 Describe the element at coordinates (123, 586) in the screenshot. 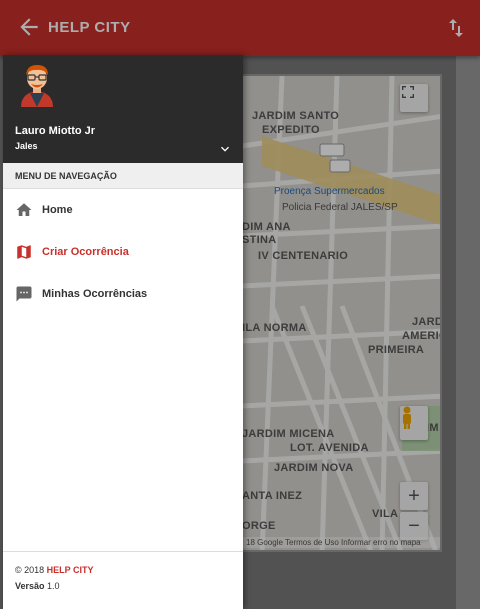

I see `version-line: Versão 1.0` at that location.